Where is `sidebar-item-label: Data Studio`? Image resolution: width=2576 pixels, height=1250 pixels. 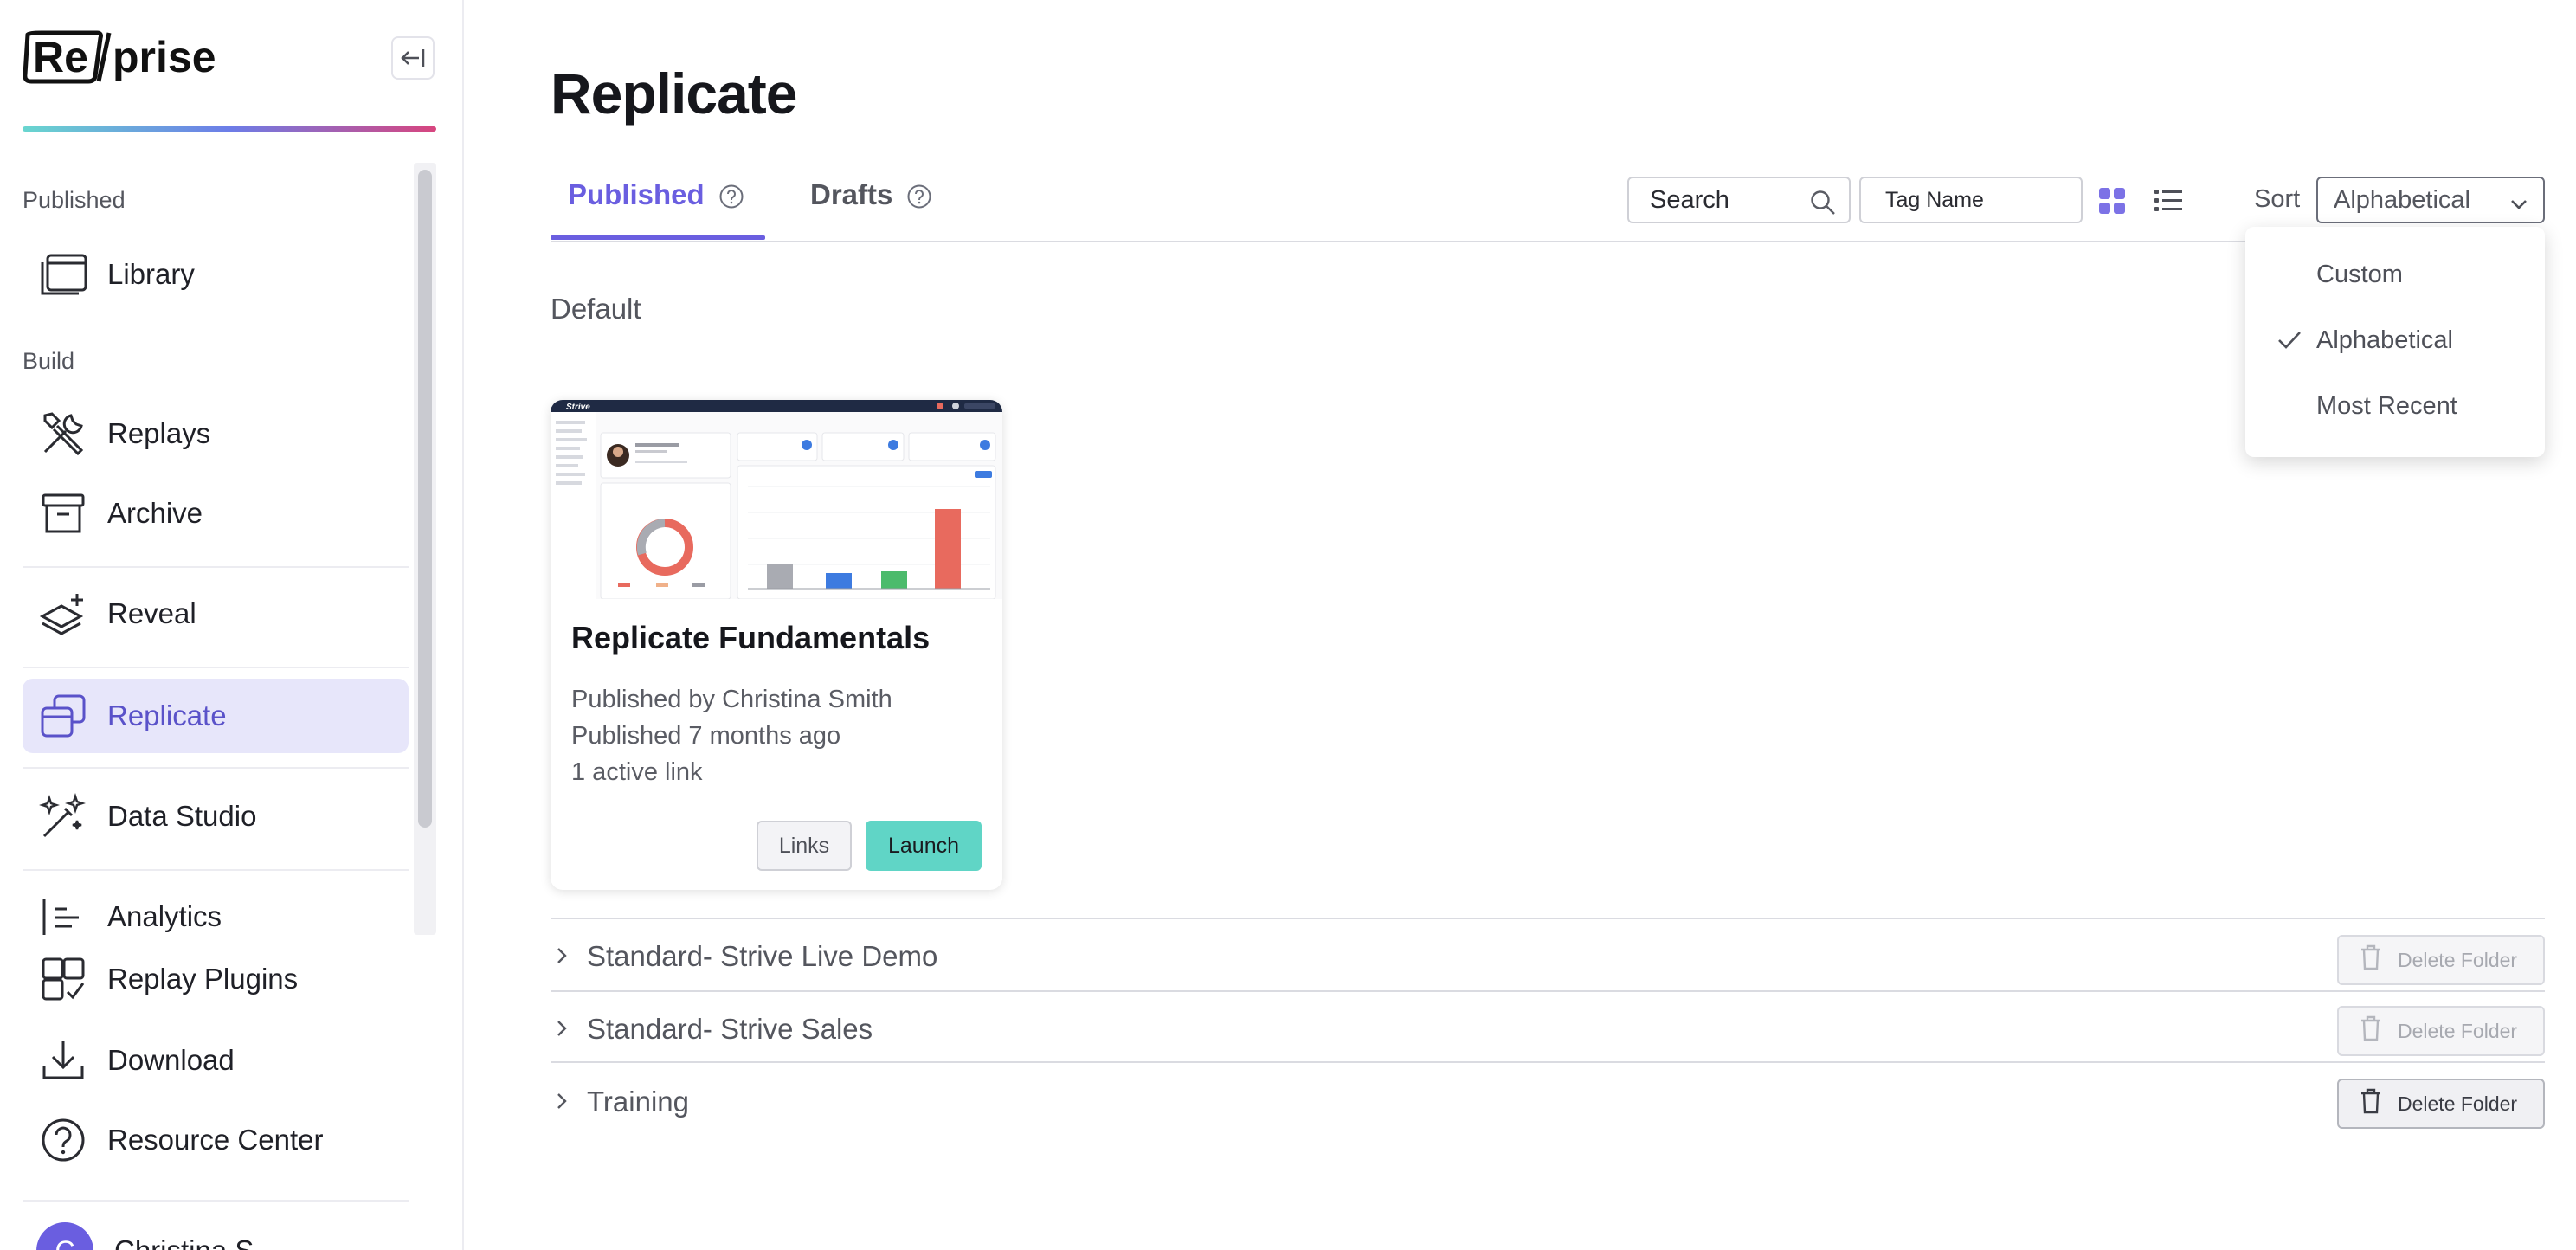 sidebar-item-label: Data Studio is located at coordinates (182, 816).